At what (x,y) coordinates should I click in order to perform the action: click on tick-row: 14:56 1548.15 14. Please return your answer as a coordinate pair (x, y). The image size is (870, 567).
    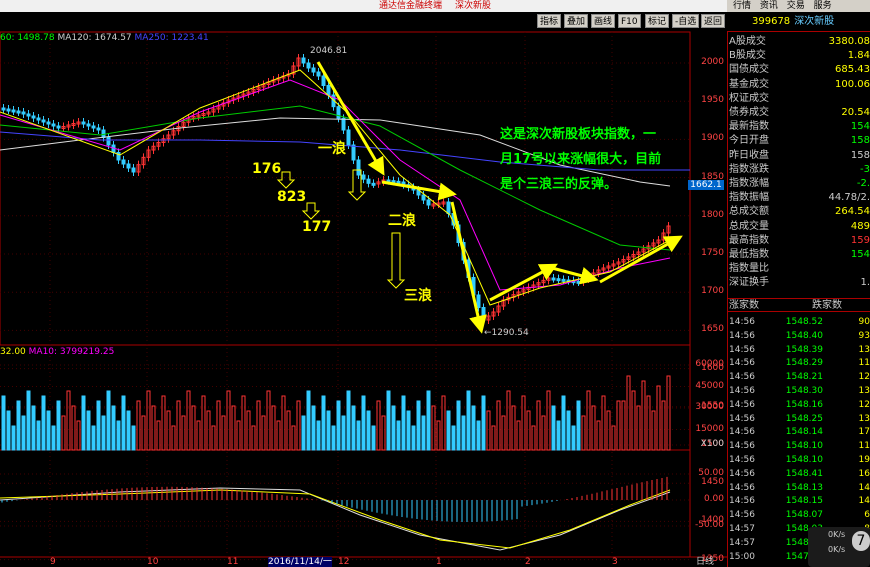
    Looking at the image, I should click on (799, 501).